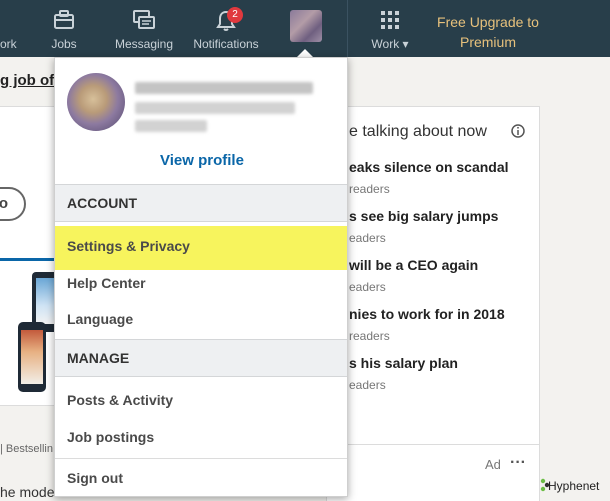 Image resolution: width=610 pixels, height=501 pixels. What do you see at coordinates (433, 472) in the screenshot?
I see `ad-card: Ad ···` at bounding box center [433, 472].